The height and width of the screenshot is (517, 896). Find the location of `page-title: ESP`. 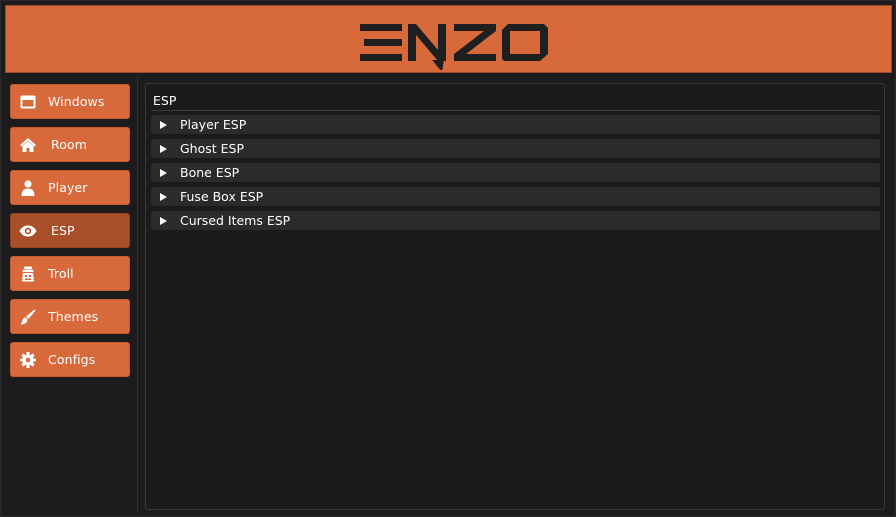

page-title: ESP is located at coordinates (165, 100).